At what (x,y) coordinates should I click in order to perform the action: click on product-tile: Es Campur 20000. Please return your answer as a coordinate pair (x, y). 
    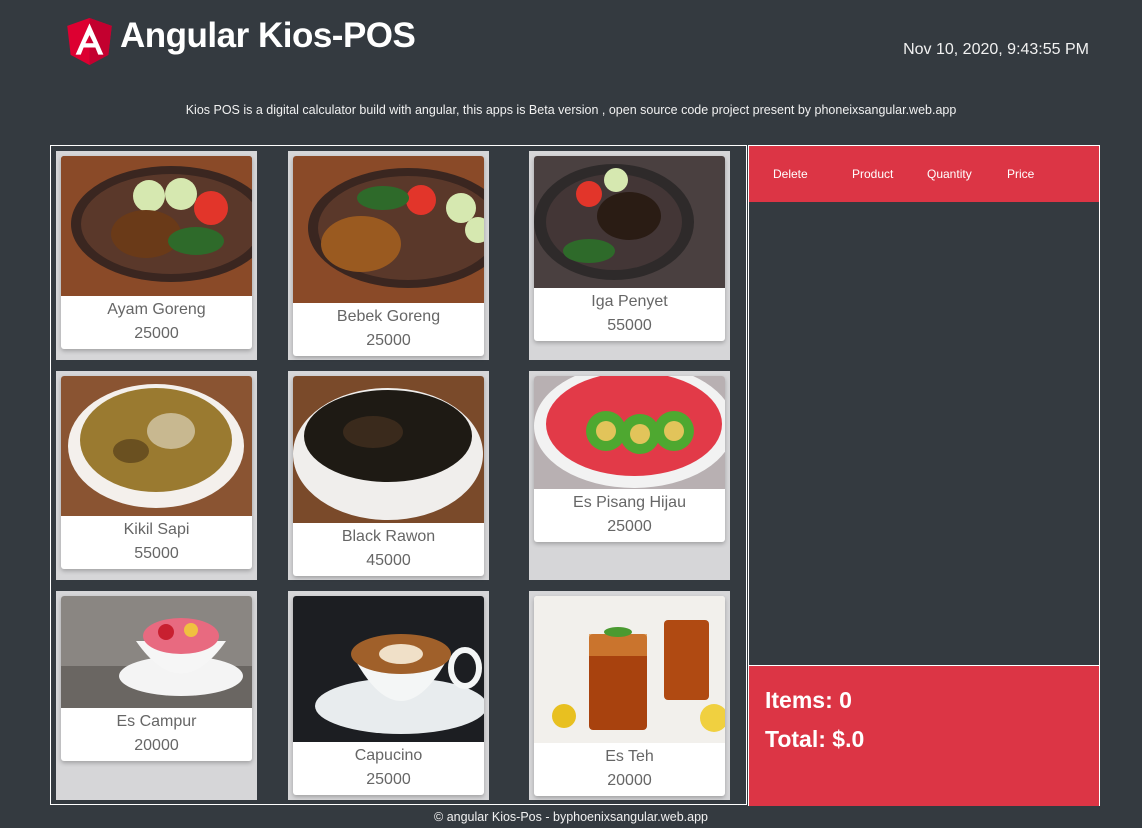
    Looking at the image, I should click on (156, 695).